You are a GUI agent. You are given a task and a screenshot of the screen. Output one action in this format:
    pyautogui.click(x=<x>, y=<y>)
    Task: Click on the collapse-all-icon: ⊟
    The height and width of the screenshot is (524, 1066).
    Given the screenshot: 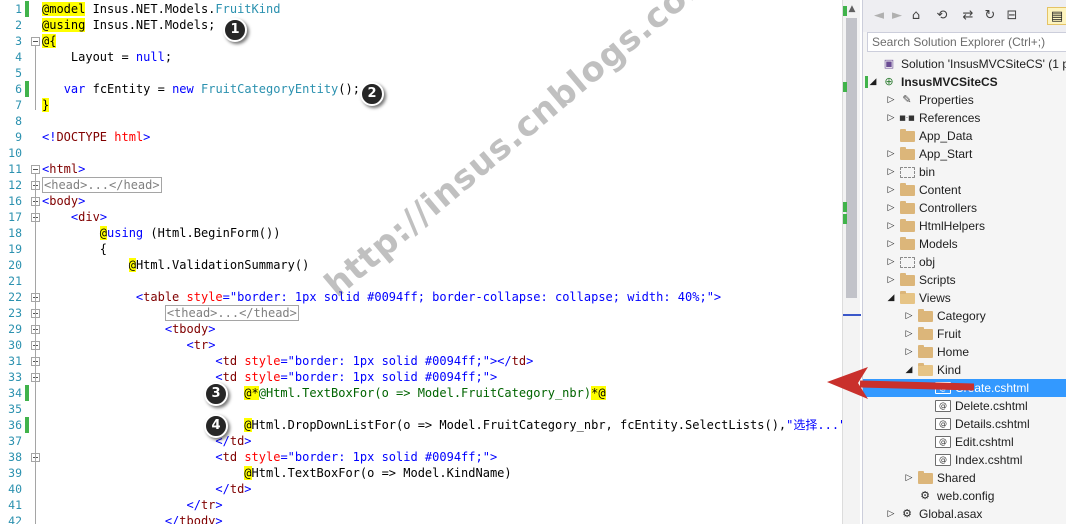 What is the action you would take?
    pyautogui.click(x=1012, y=16)
    